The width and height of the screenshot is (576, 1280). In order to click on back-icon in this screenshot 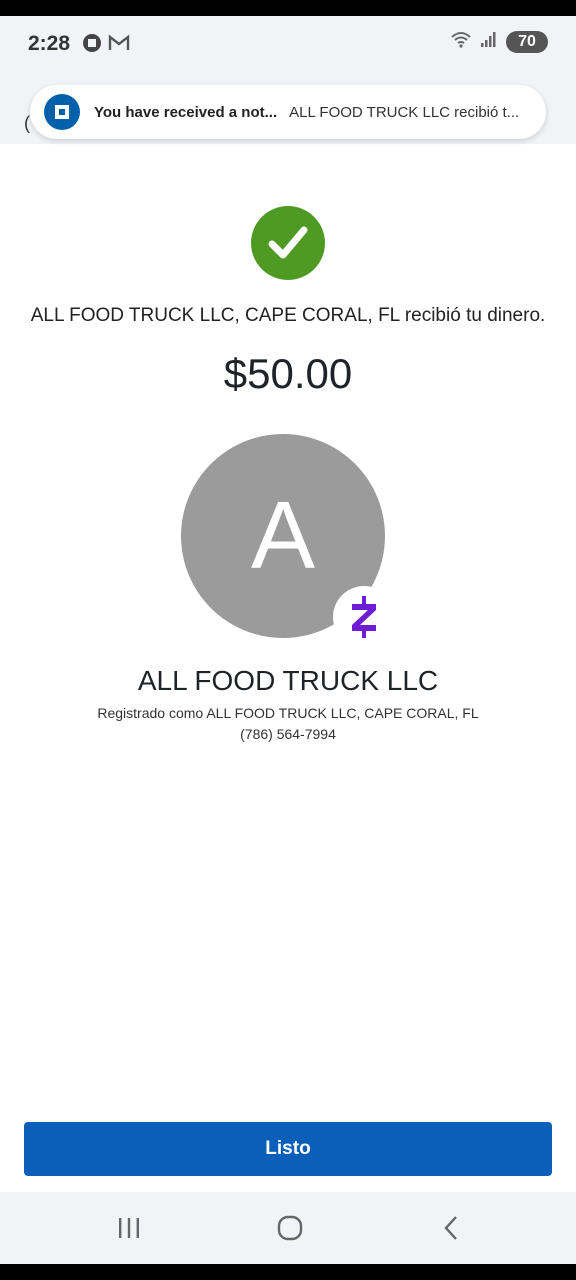, I will do `click(451, 1228)`.